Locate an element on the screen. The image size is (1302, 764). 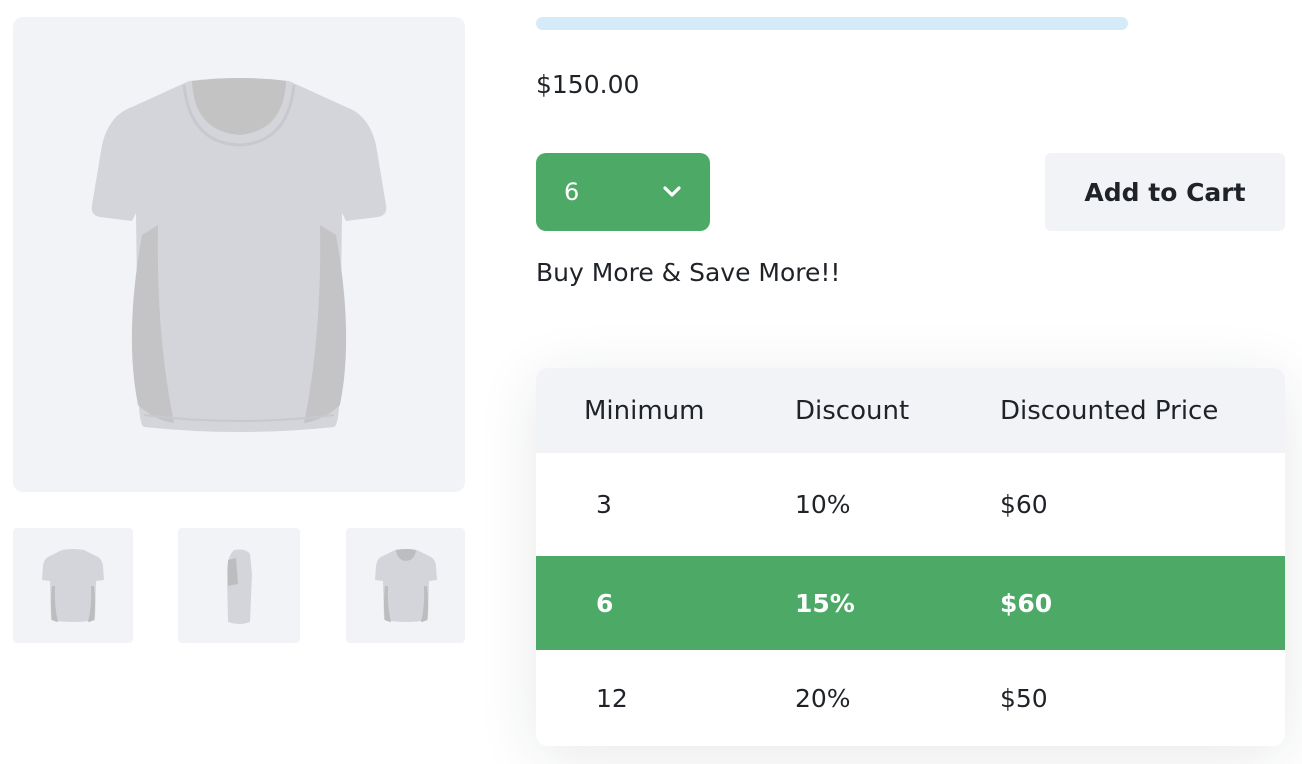
progress-bar is located at coordinates (832, 23).